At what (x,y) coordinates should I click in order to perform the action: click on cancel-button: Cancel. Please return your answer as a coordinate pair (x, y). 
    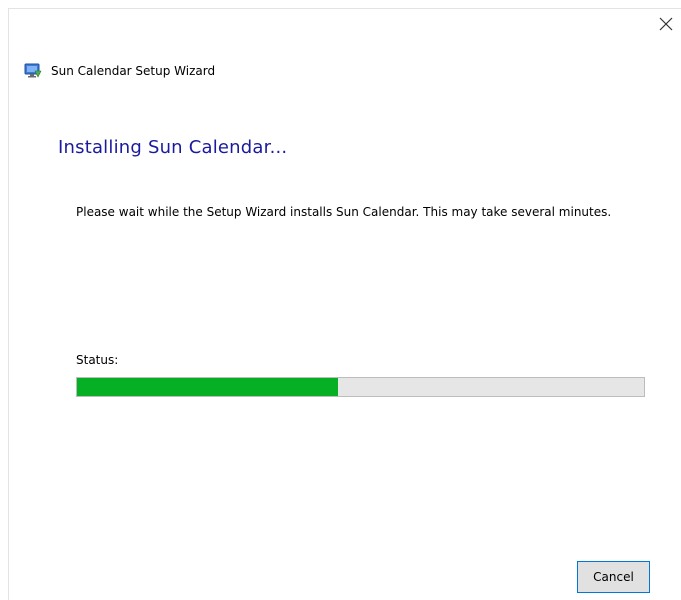
    Looking at the image, I should click on (613, 577).